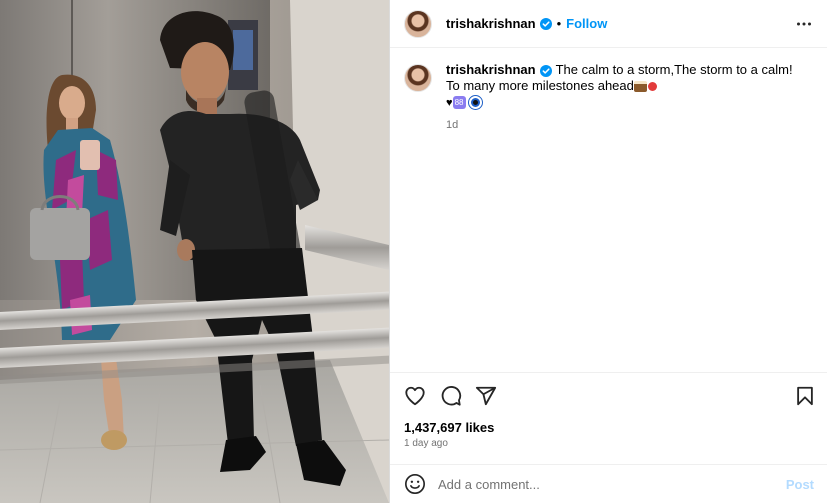 This screenshot has width=827, height=503. Describe the element at coordinates (805, 396) in the screenshot. I see `bookmark-icon` at that location.